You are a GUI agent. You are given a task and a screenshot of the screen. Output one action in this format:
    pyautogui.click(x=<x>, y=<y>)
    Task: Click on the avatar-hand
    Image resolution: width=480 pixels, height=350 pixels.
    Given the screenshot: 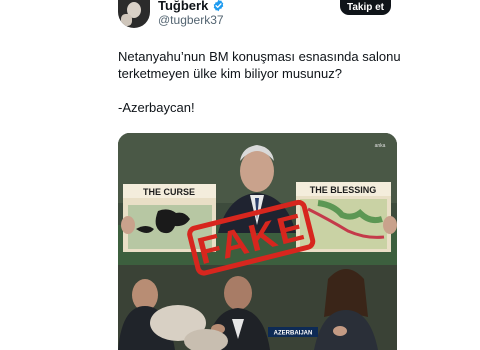 What is the action you would take?
    pyautogui.click(x=126, y=20)
    